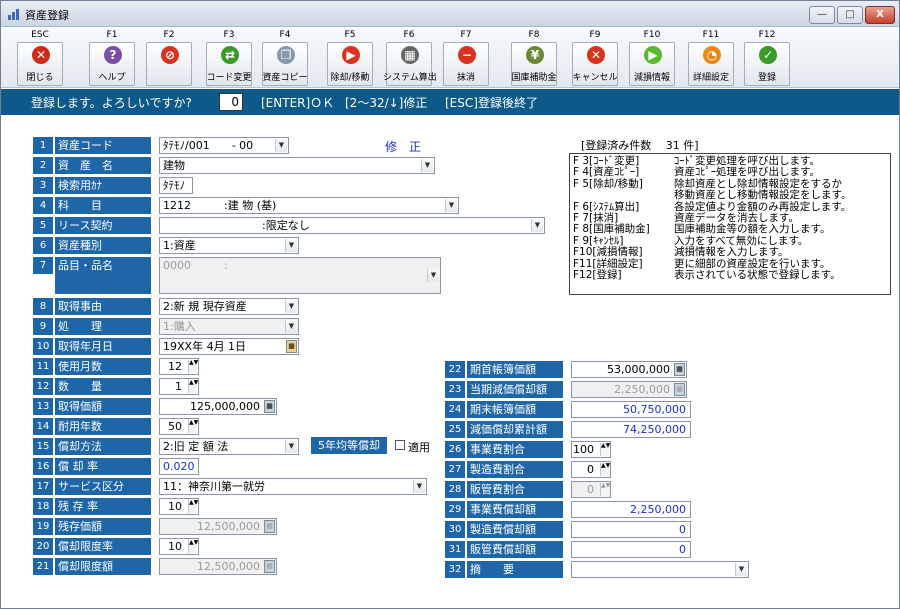  I want to click on field-input: 2:旧 定 額 法 ▼, so click(229, 446).